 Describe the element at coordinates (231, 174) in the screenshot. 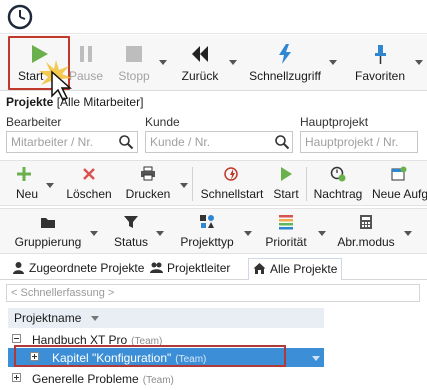

I see `clock-lightning-icon` at that location.